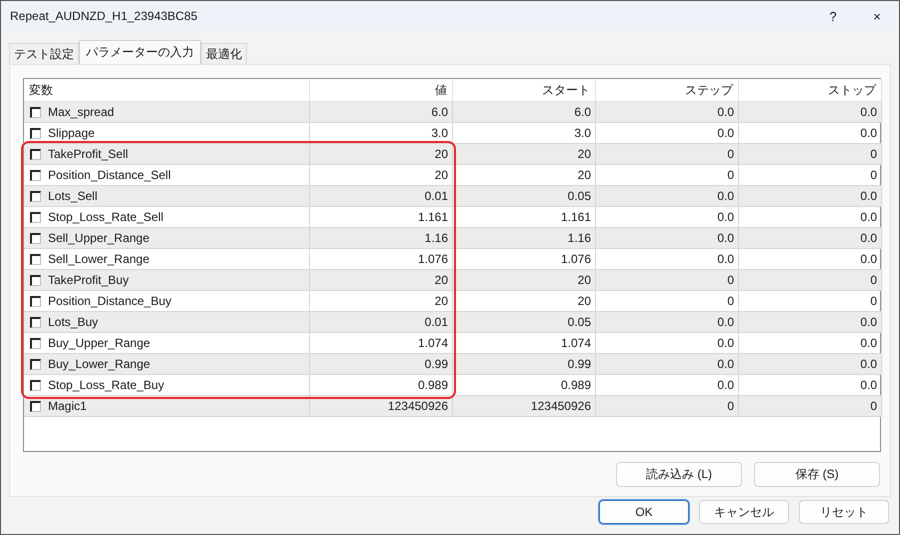 The width and height of the screenshot is (900, 535). Describe the element at coordinates (99, 364) in the screenshot. I see `parameter-name: Buy_Lower_Range` at that location.